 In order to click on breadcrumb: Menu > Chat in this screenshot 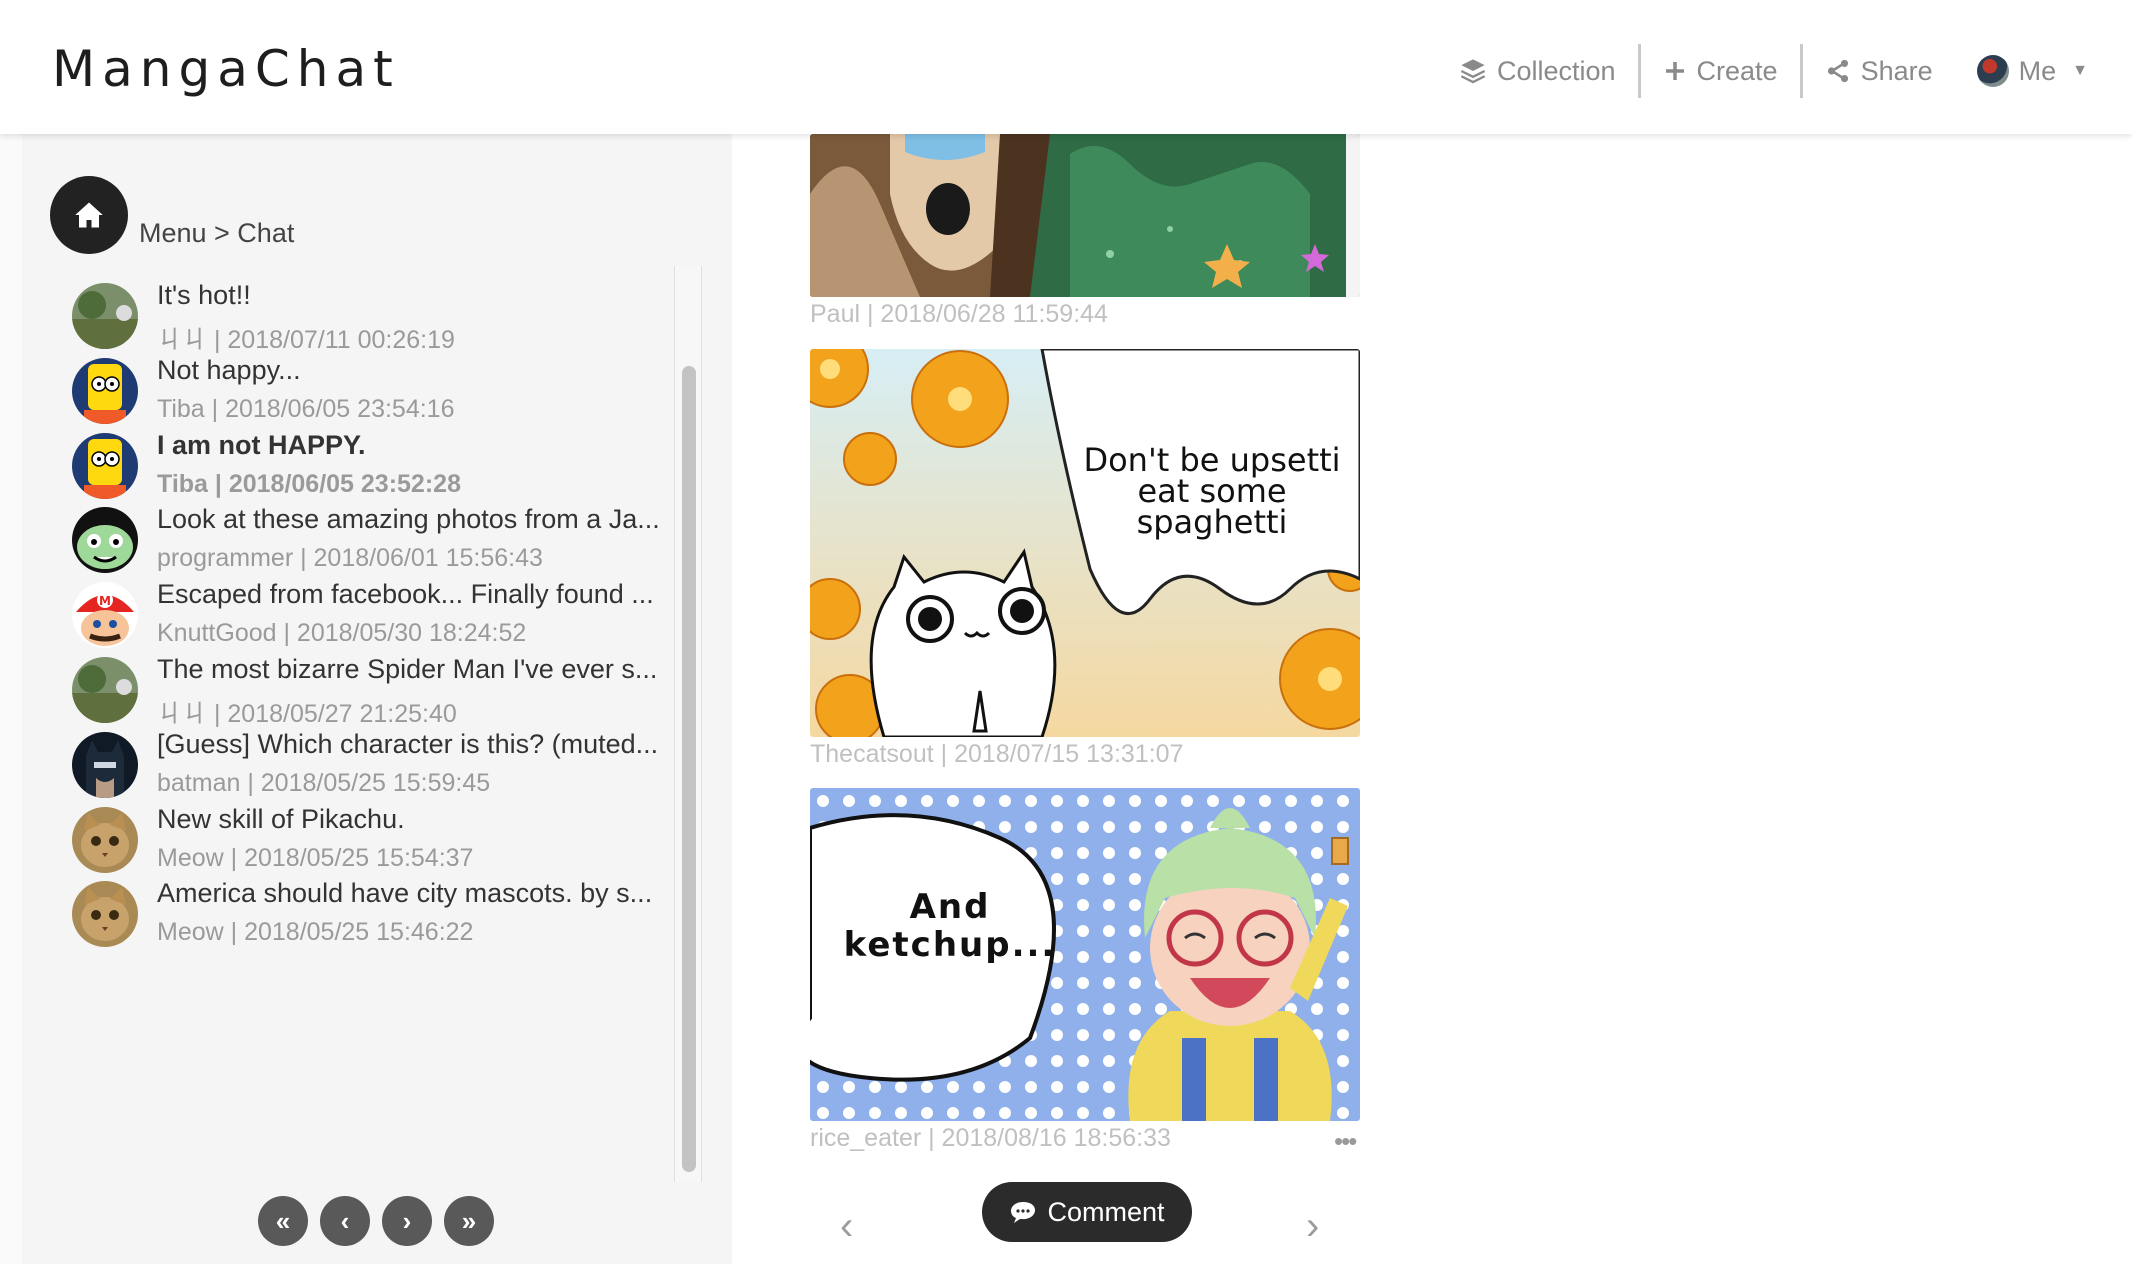, I will do `click(217, 233)`.